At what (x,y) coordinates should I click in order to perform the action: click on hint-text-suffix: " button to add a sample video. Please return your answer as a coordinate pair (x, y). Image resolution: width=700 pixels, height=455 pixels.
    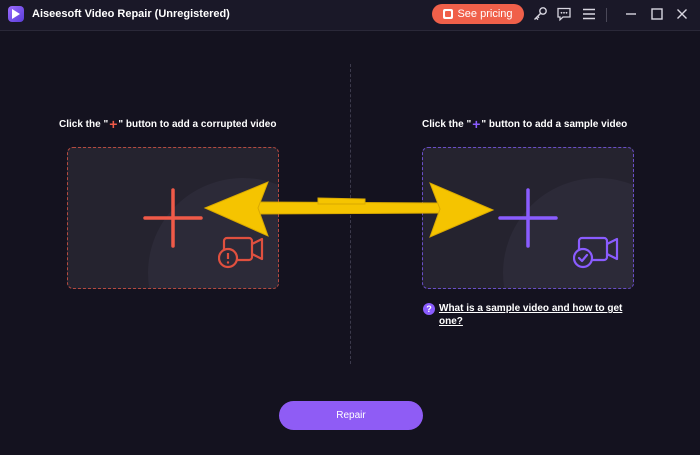
    Looking at the image, I should click on (554, 124).